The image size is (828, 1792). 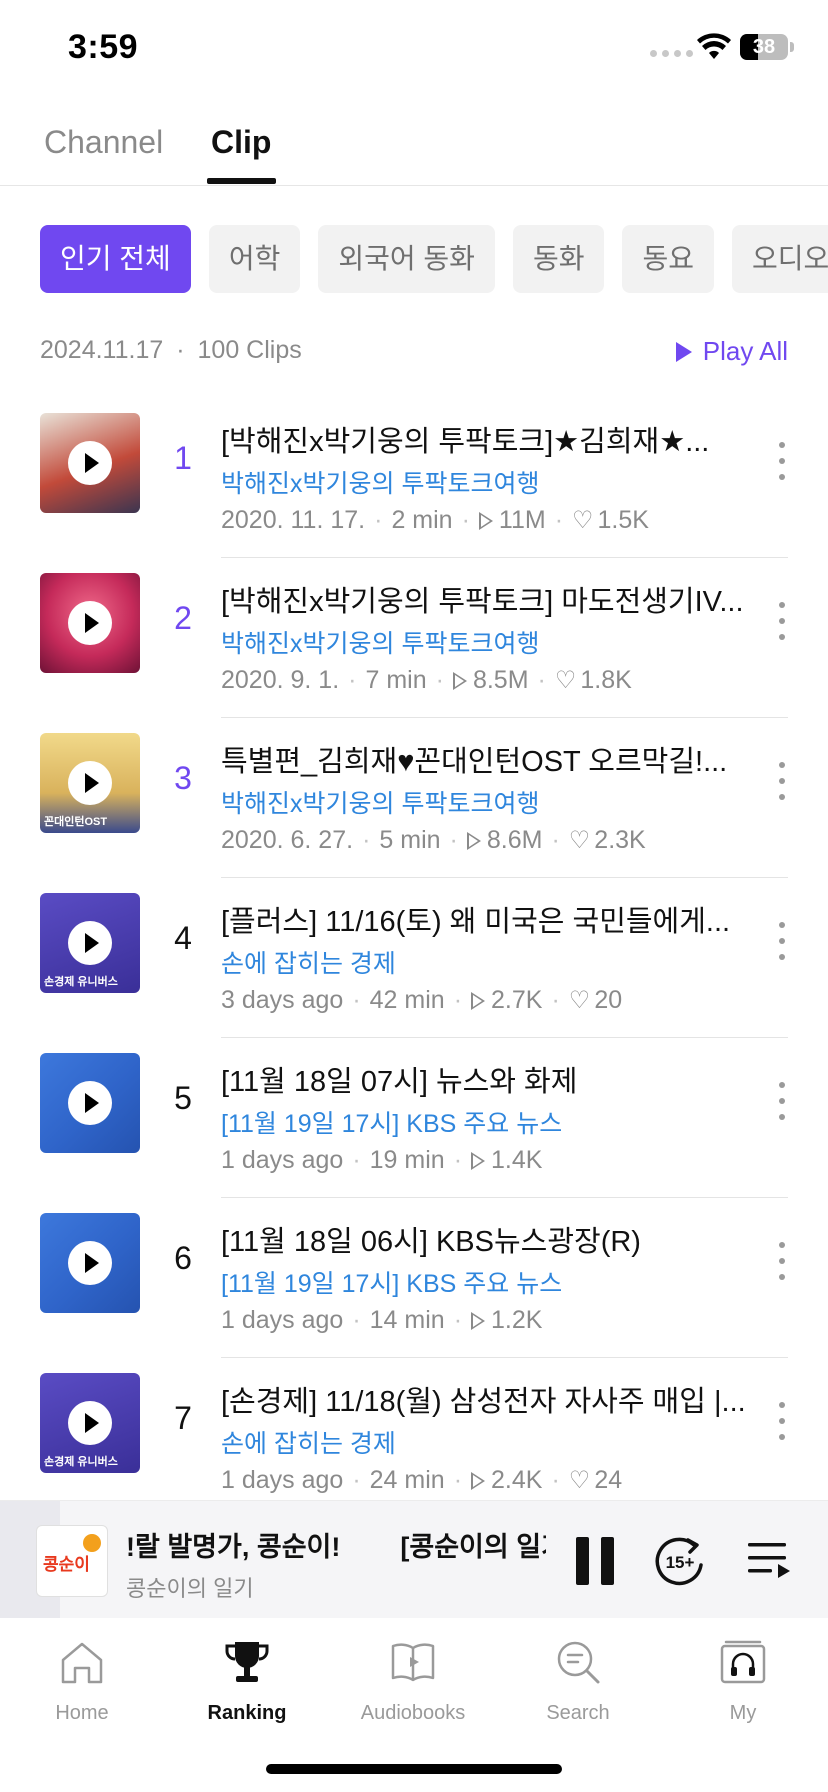 I want to click on thumbnail-caption: 꼰대인턴OST, so click(x=76, y=822).